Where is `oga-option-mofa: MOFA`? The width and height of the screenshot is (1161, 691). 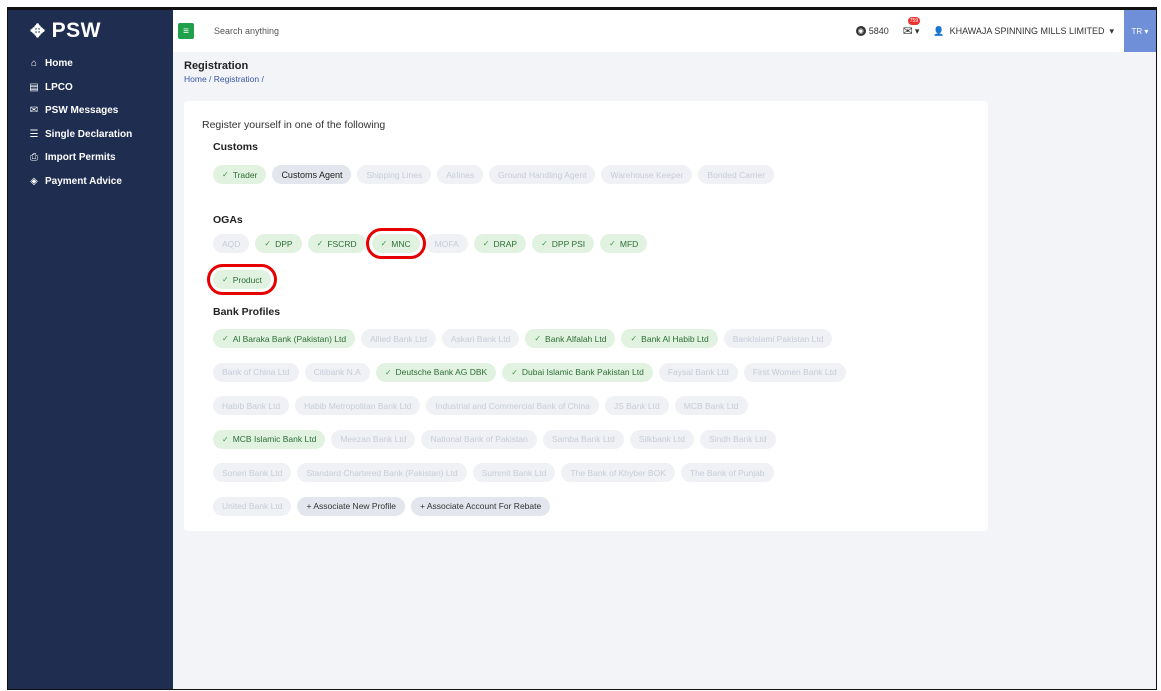 oga-option-mofa: MOFA is located at coordinates (446, 243).